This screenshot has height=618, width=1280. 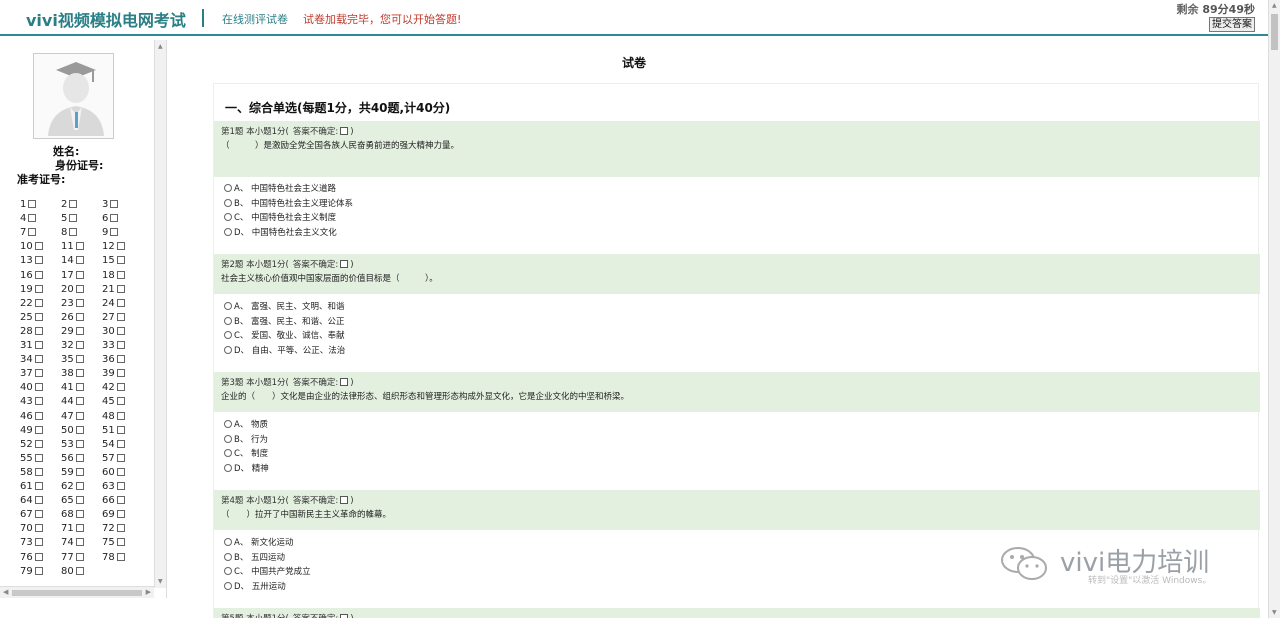 What do you see at coordinates (246, 454) in the screenshot?
I see `answer-option: C、 制度` at bounding box center [246, 454].